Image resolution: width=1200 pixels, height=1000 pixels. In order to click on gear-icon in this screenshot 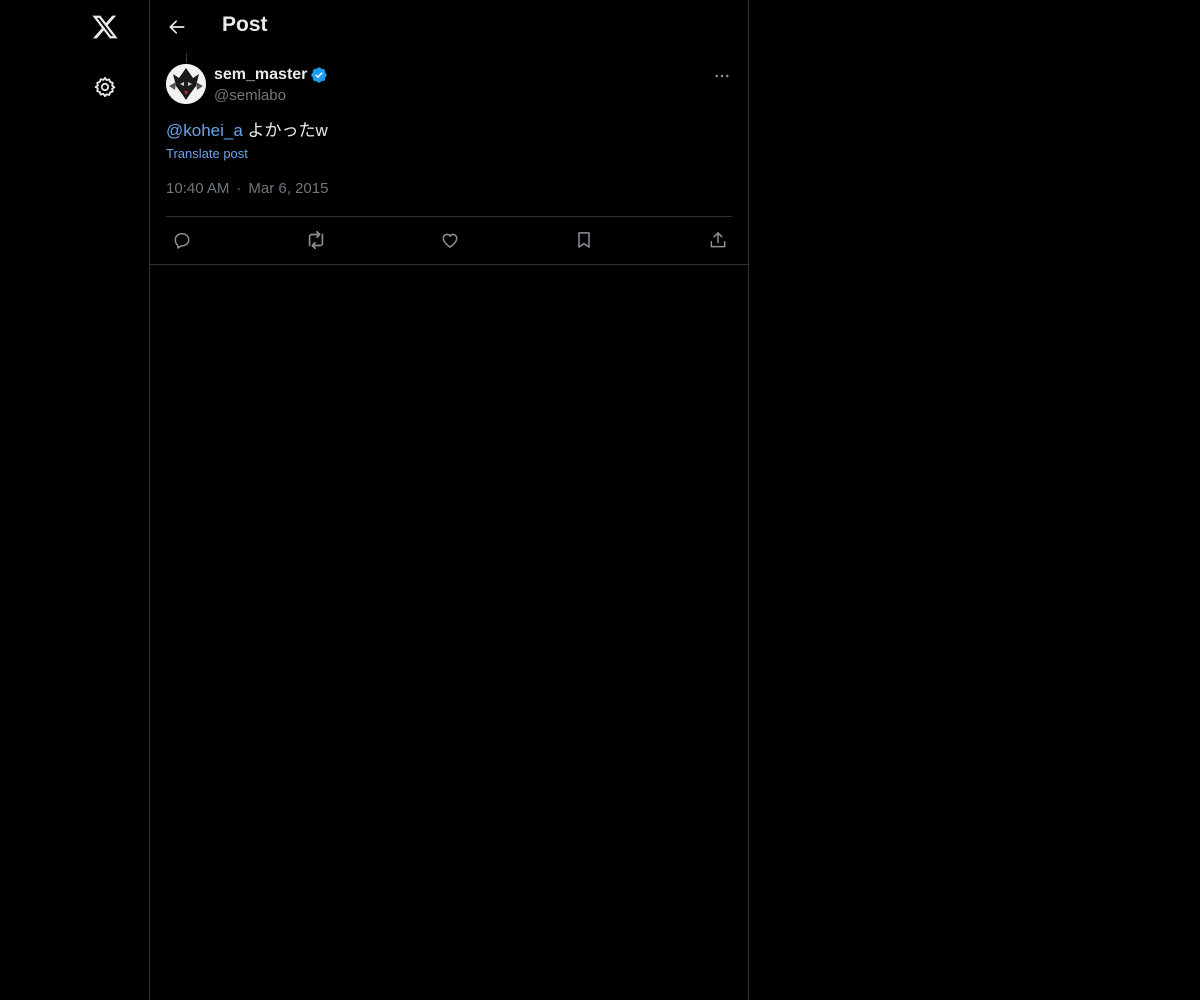, I will do `click(105, 87)`.